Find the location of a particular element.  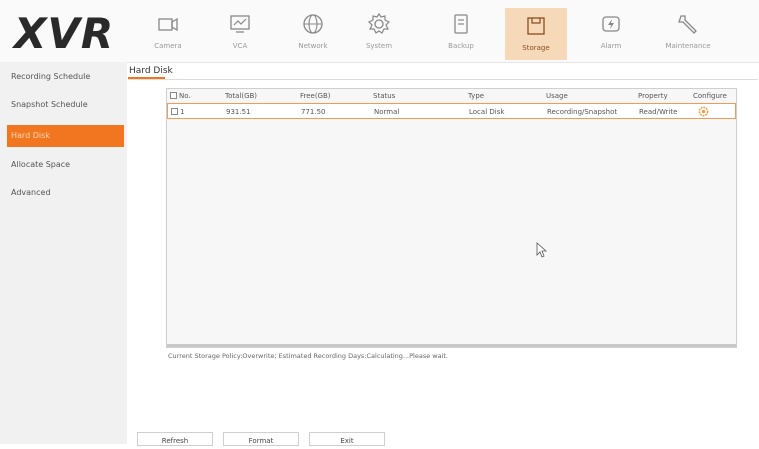

nav-backup: Backup is located at coordinates (461, 31).